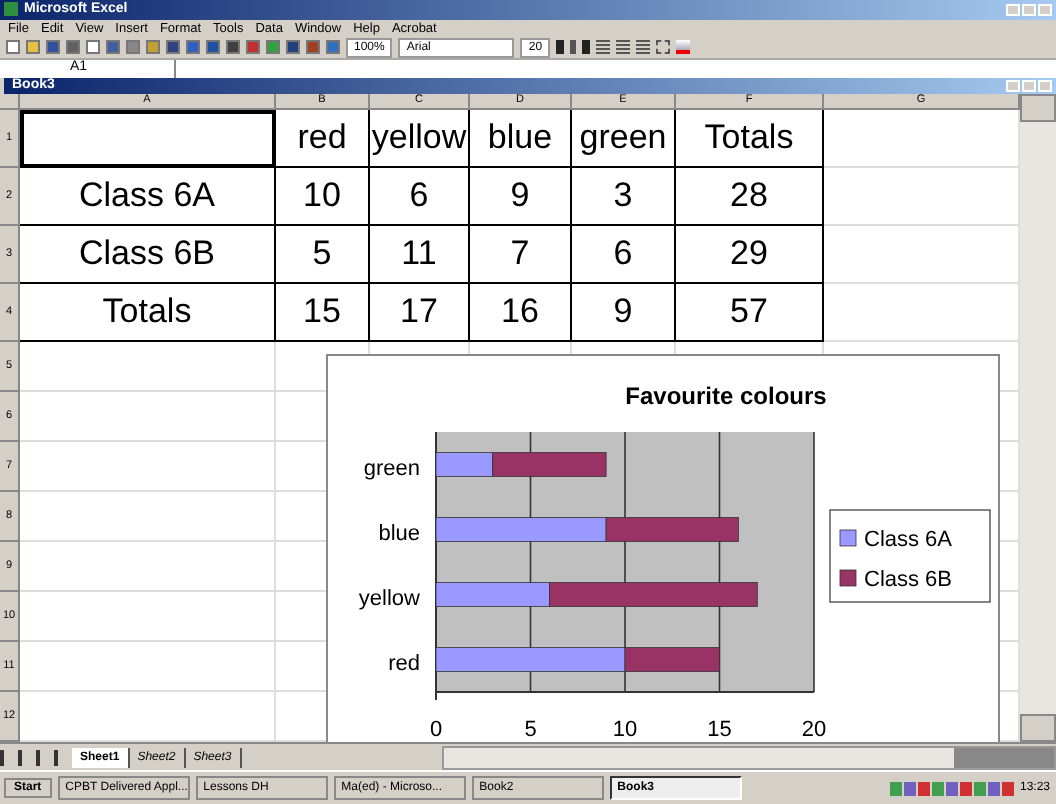  I want to click on table-cell: yellow, so click(420, 138).